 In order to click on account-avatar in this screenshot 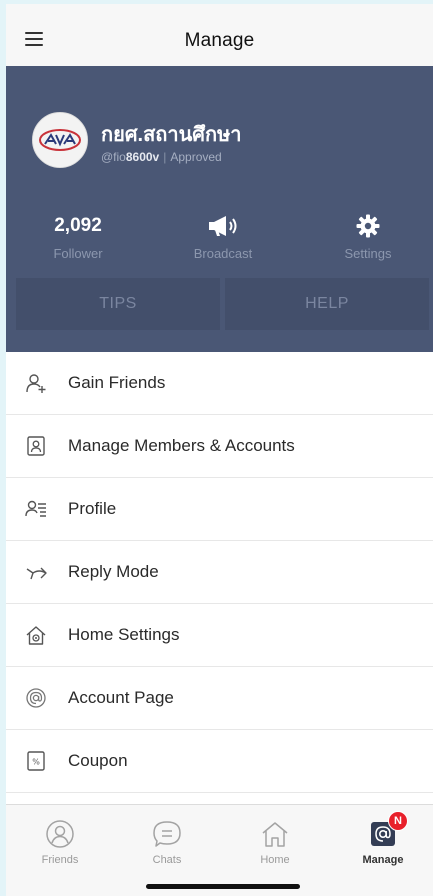, I will do `click(60, 140)`.